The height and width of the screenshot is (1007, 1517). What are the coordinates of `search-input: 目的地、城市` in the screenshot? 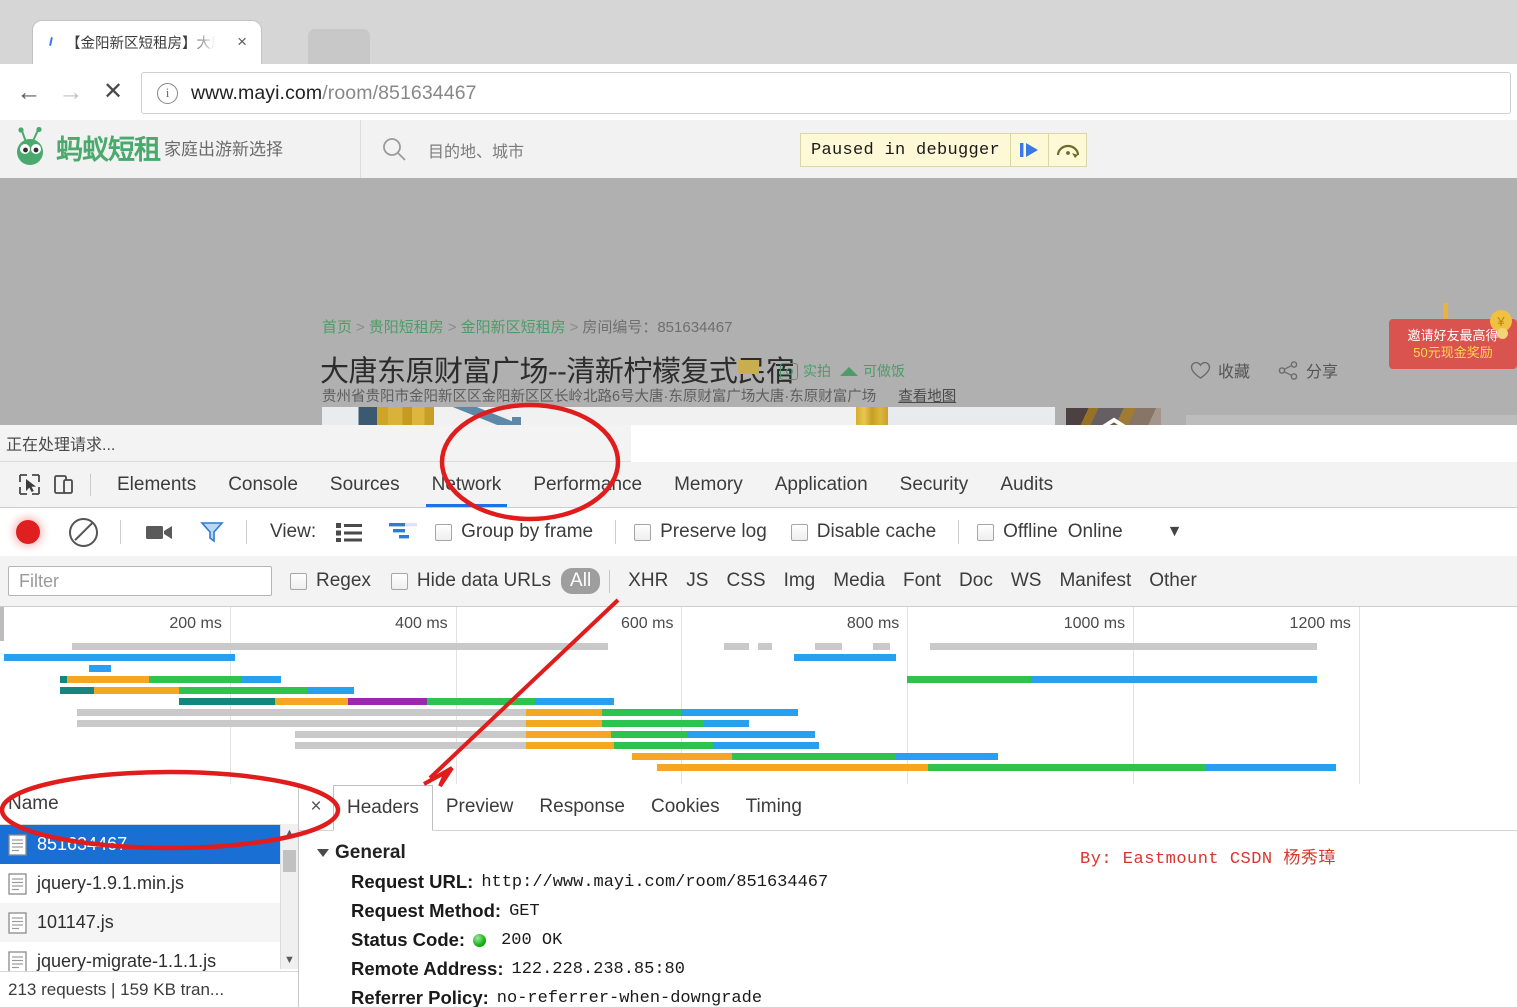 It's located at (476, 150).